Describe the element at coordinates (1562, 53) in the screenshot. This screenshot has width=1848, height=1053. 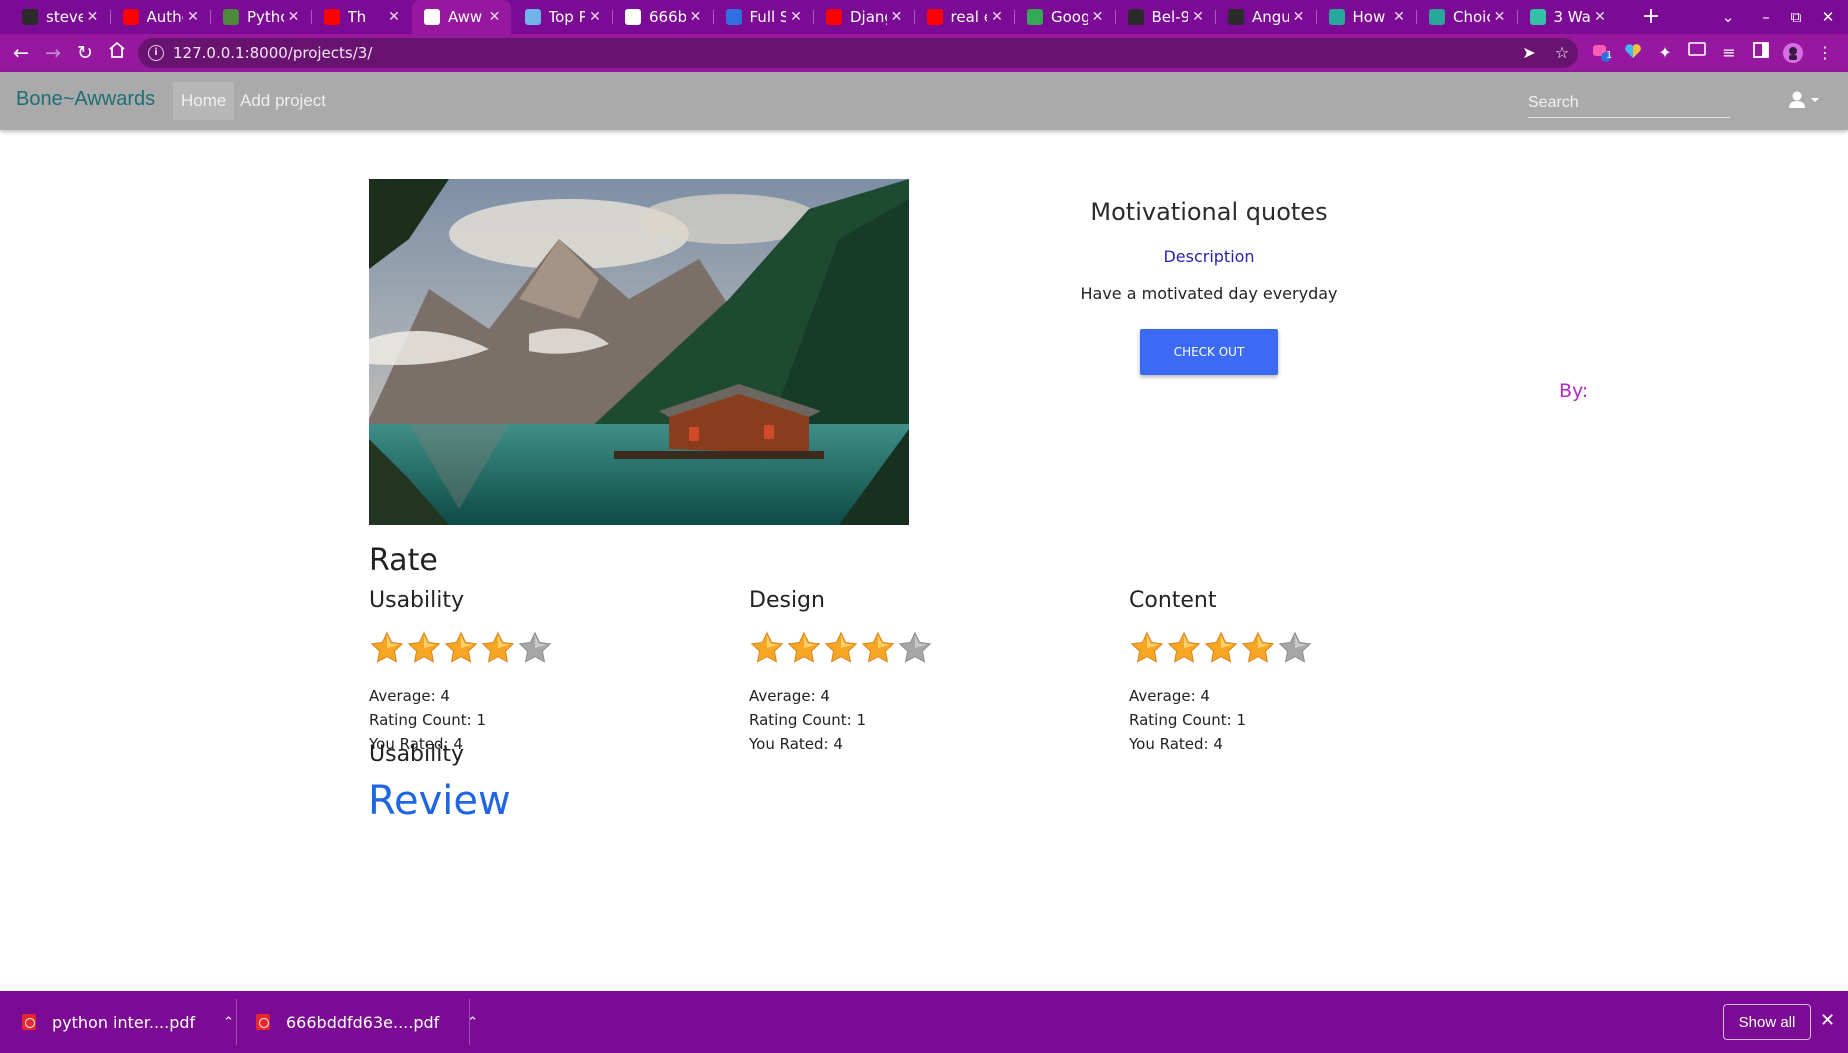
I see `bookmark-star-icon: ☆` at that location.